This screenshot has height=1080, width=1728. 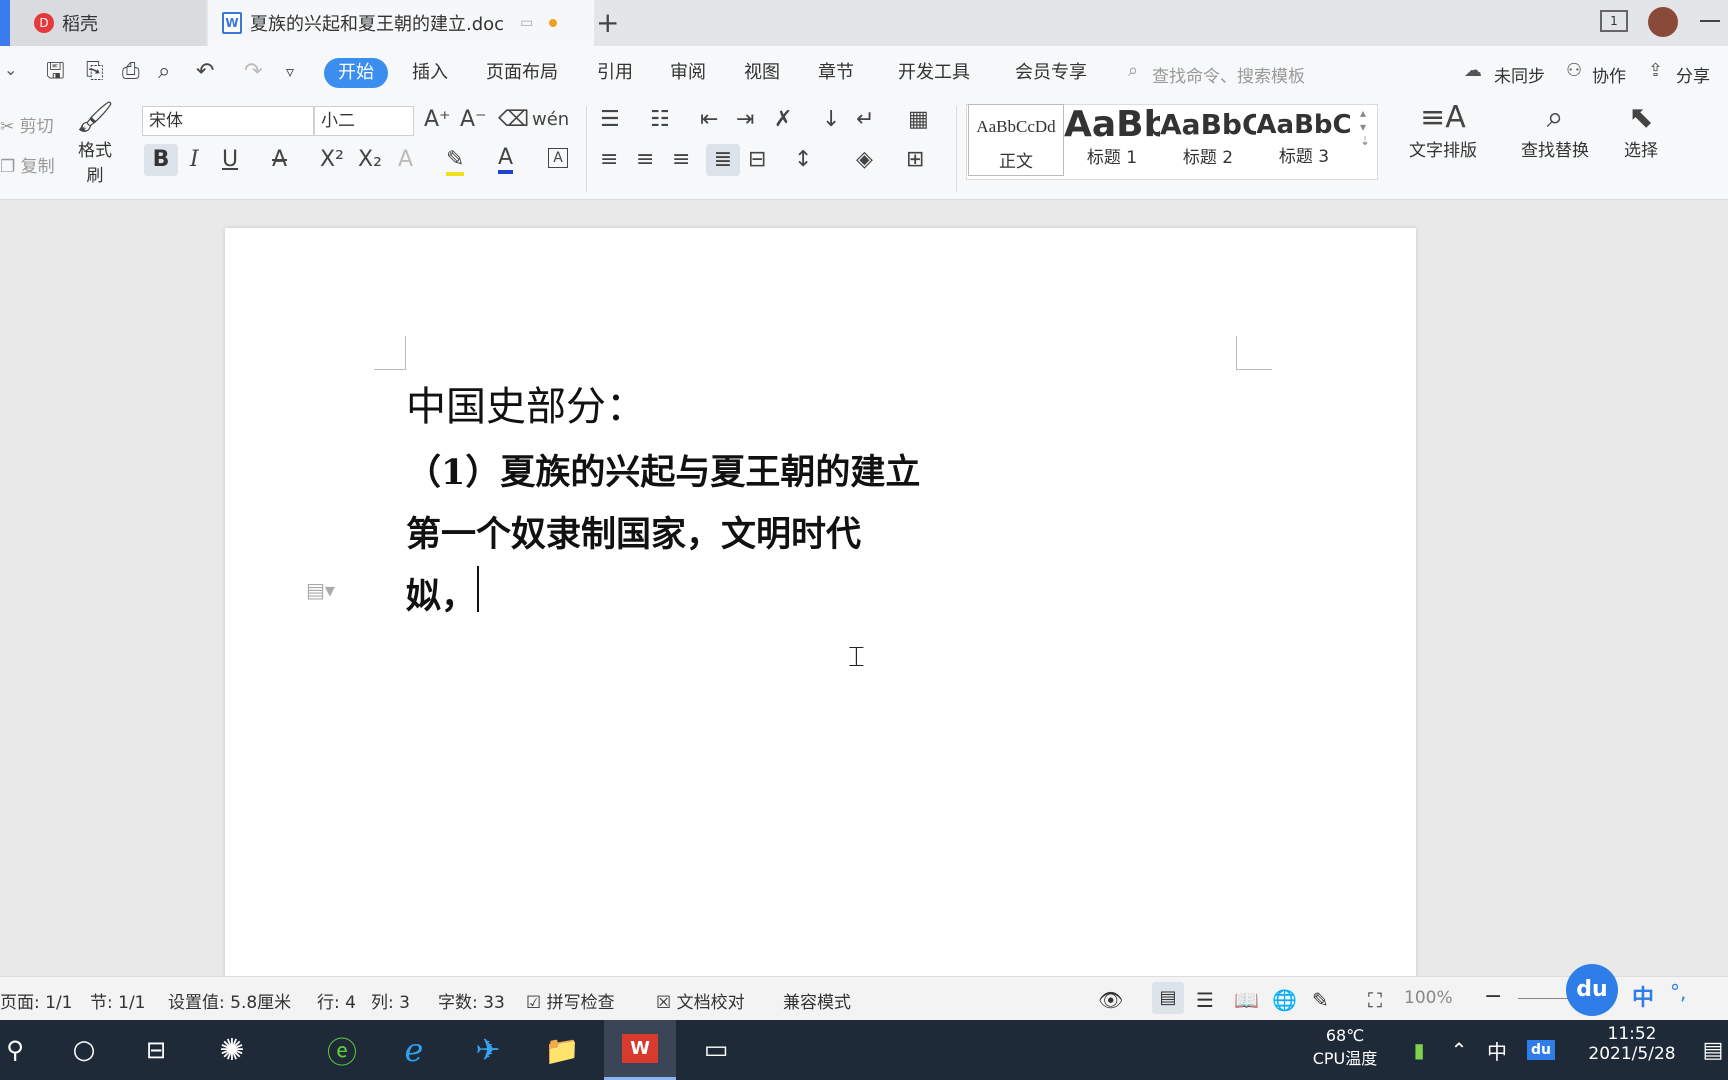 What do you see at coordinates (1678, 992) in the screenshot?
I see `ime-punct-icon: °,` at bounding box center [1678, 992].